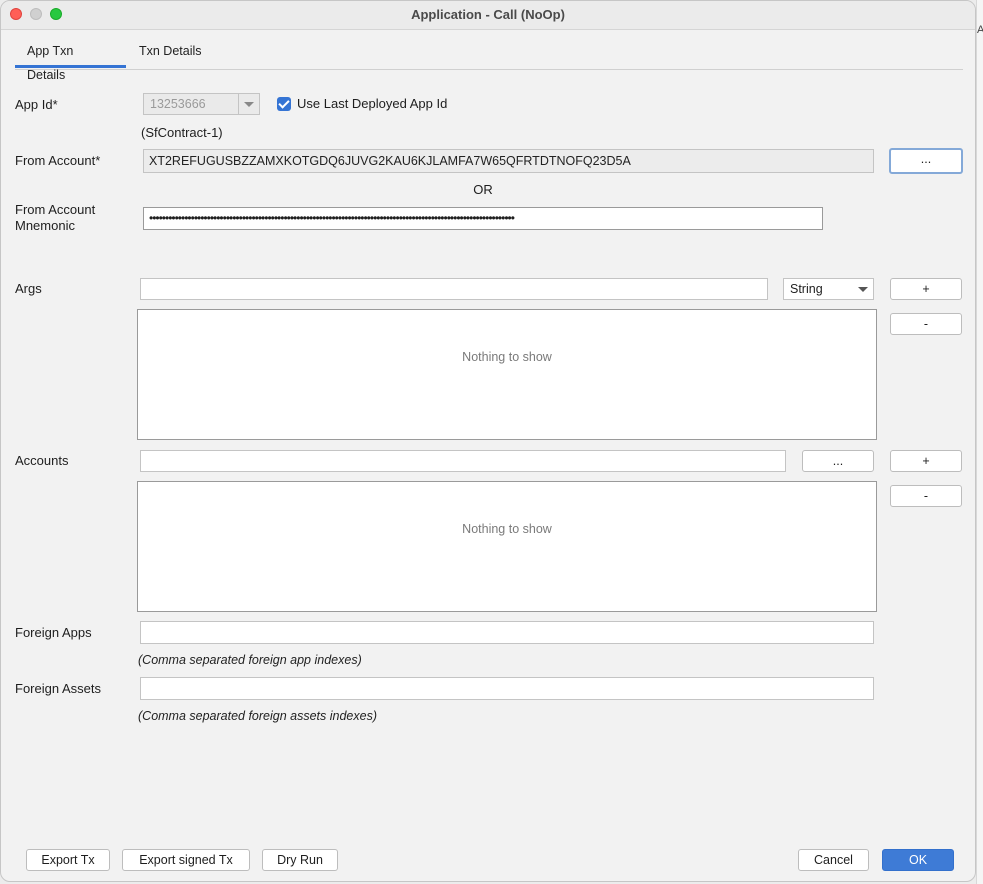  Describe the element at coordinates (55, 209) in the screenshot. I see `mnemonic-label-line1: From Account` at that location.